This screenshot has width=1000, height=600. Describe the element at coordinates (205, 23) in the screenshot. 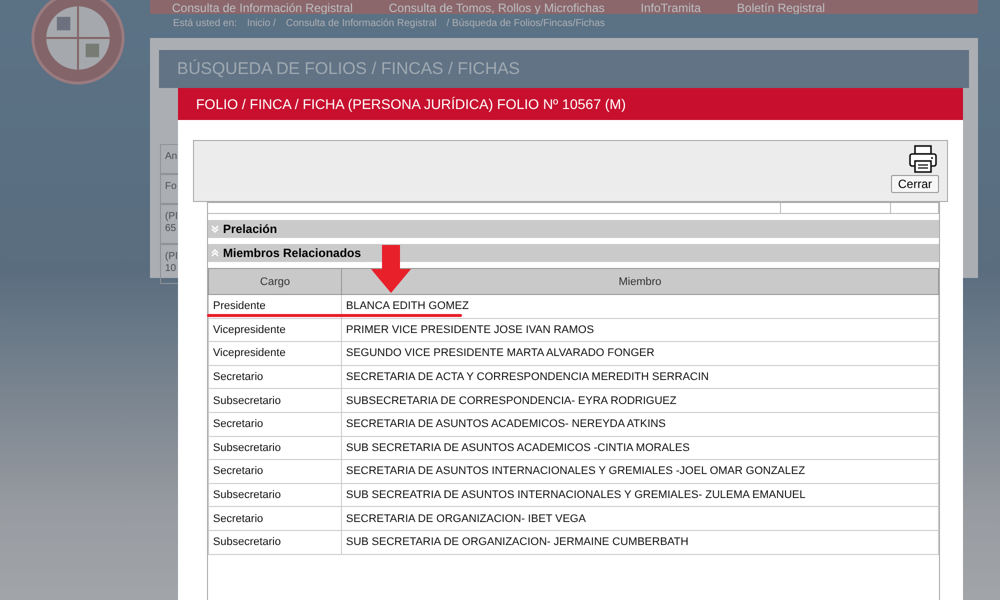

I see `breadcrumb-label: Está usted en:` at that location.